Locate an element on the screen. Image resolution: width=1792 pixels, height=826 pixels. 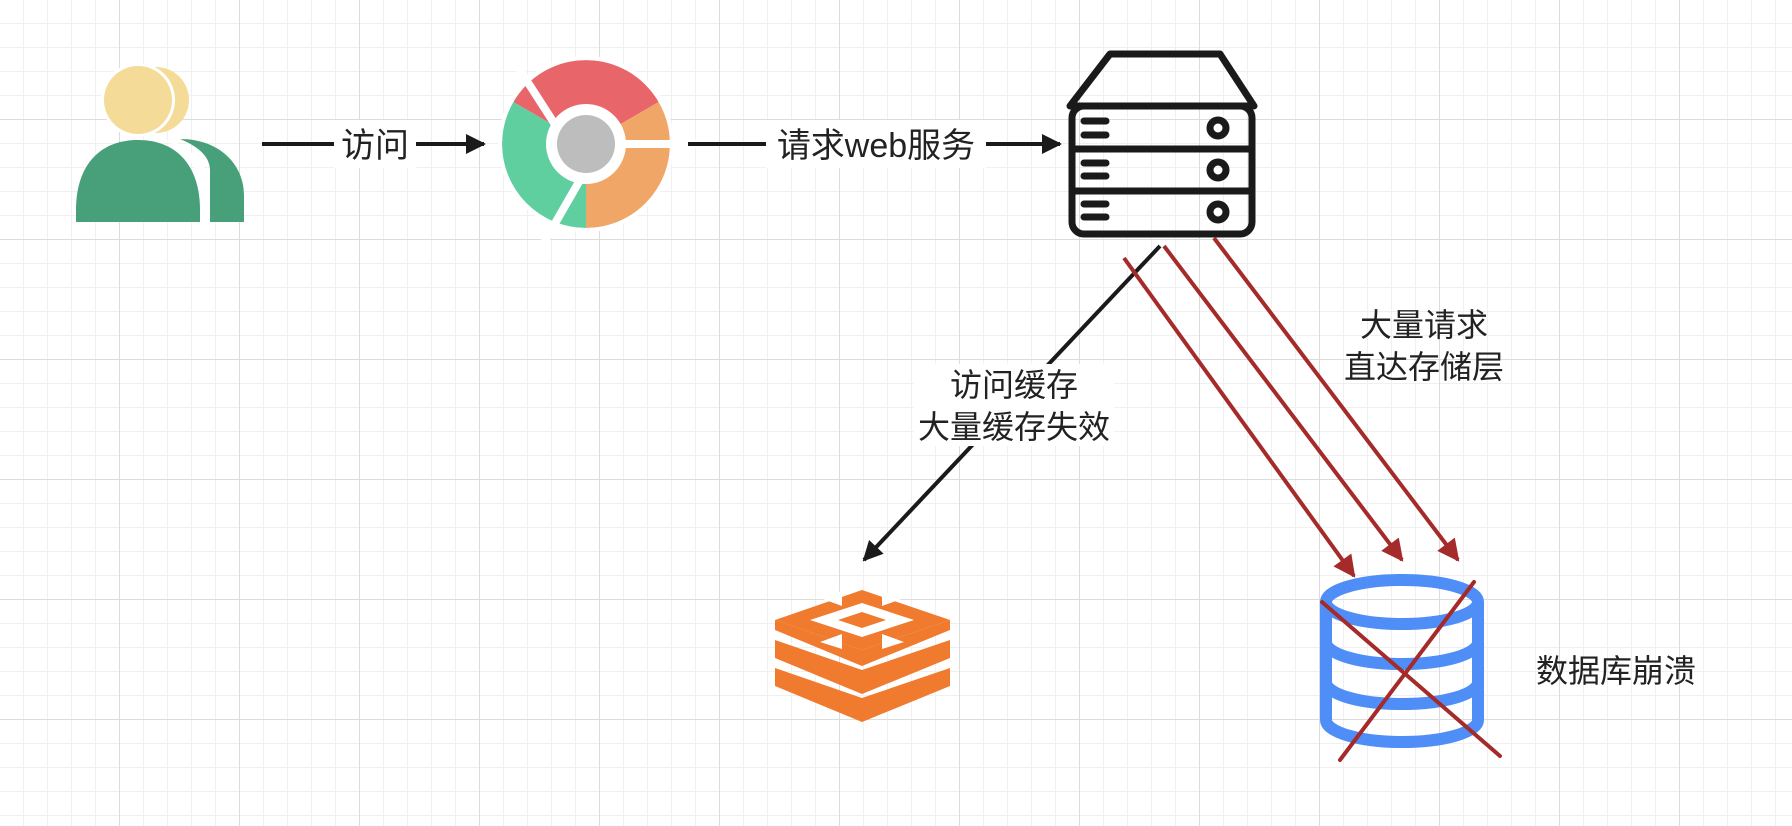
edge-server-to-cache: 访问缓存 大量缓存失效 is located at coordinates (1012, 403).